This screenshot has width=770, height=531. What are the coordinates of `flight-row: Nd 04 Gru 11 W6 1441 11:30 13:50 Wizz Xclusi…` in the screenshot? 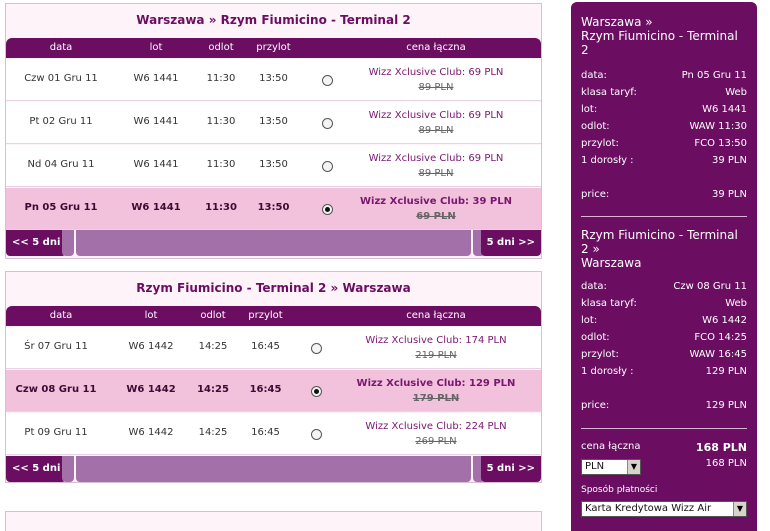 It's located at (273, 166).